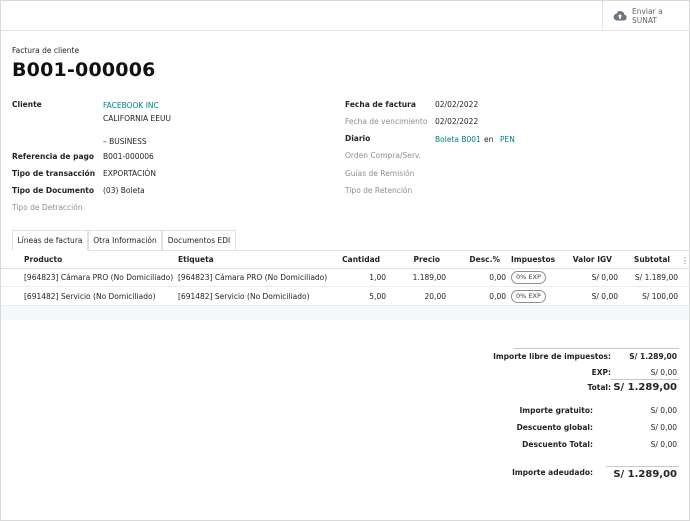 The height and width of the screenshot is (521, 690). I want to click on tab-otra-informacion: Otra Información, so click(125, 240).